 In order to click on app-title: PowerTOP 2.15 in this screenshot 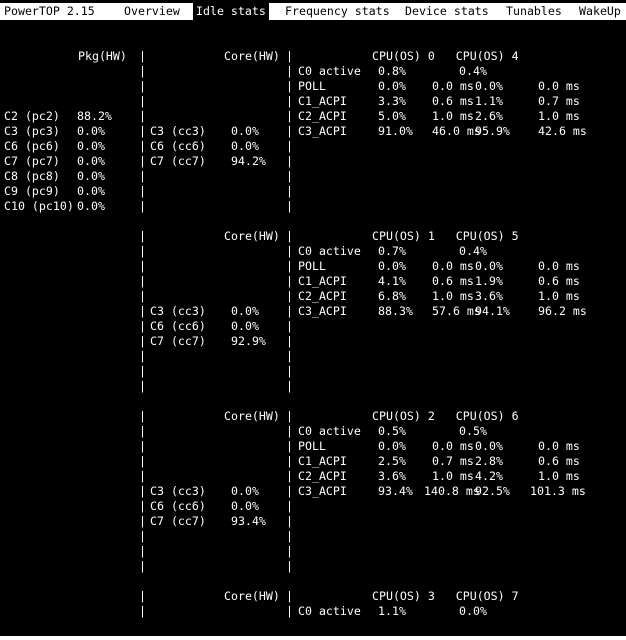, I will do `click(49, 11)`.